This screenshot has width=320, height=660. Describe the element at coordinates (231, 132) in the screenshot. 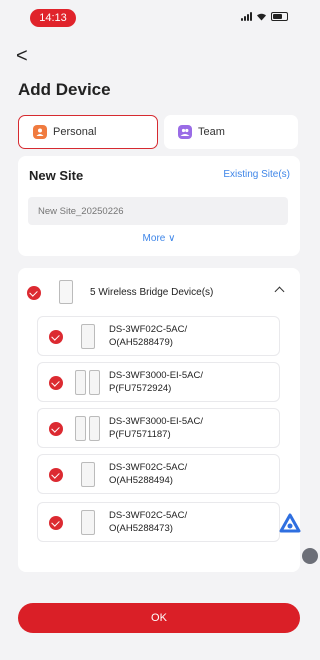

I see `tab-team: Team` at that location.